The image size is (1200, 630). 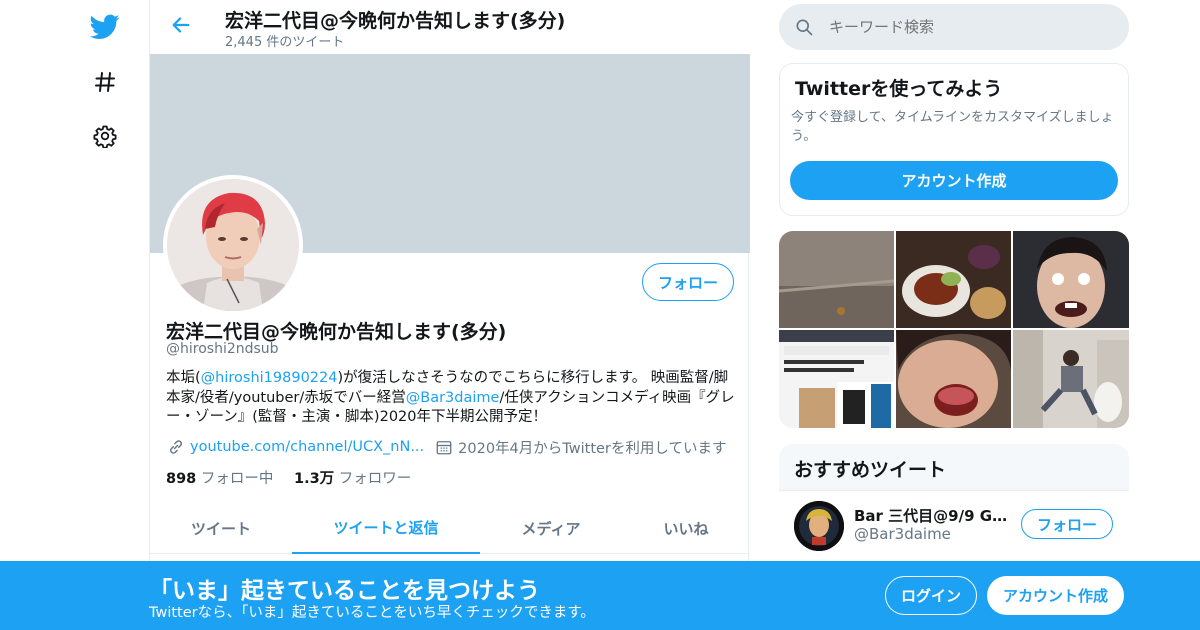 What do you see at coordinates (181, 25) in the screenshot?
I see `back-arrow-icon` at bounding box center [181, 25].